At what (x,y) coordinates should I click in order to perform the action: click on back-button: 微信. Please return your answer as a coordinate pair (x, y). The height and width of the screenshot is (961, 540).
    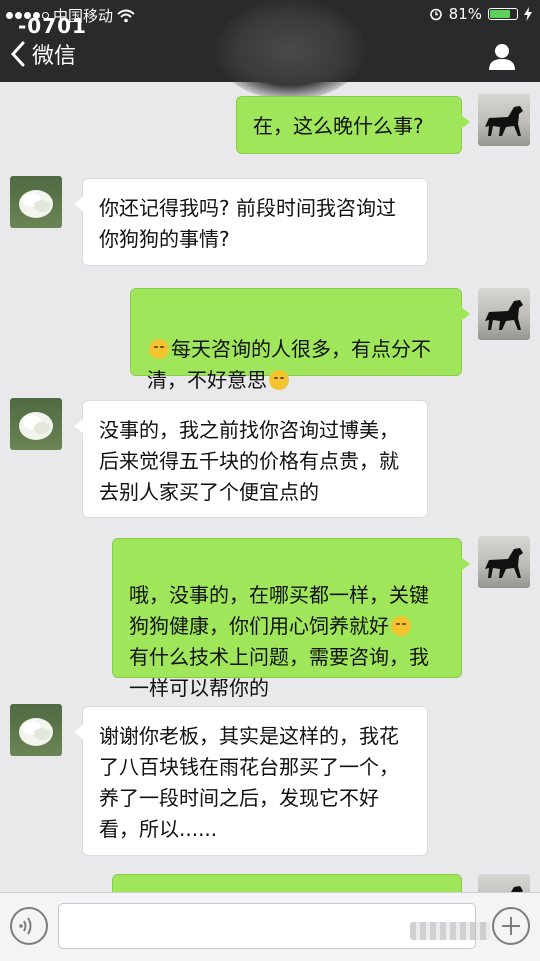
    Looking at the image, I should click on (43, 54).